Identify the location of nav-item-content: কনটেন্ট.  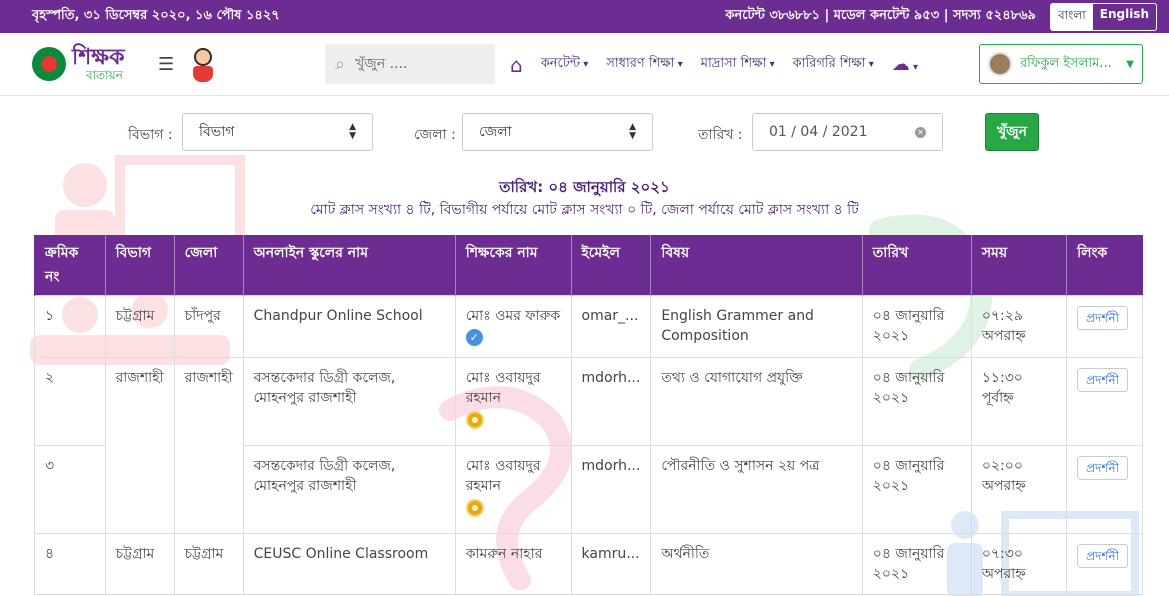
(565, 64).